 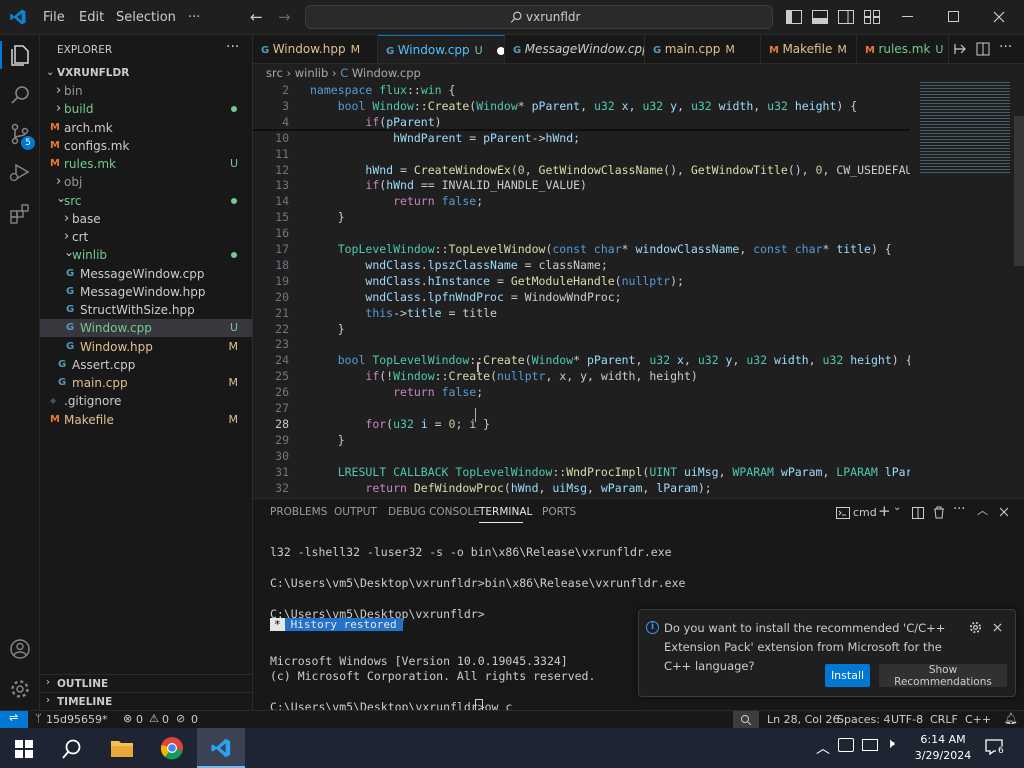 What do you see at coordinates (1004, 512) in the screenshot?
I see `close-panel-icon` at bounding box center [1004, 512].